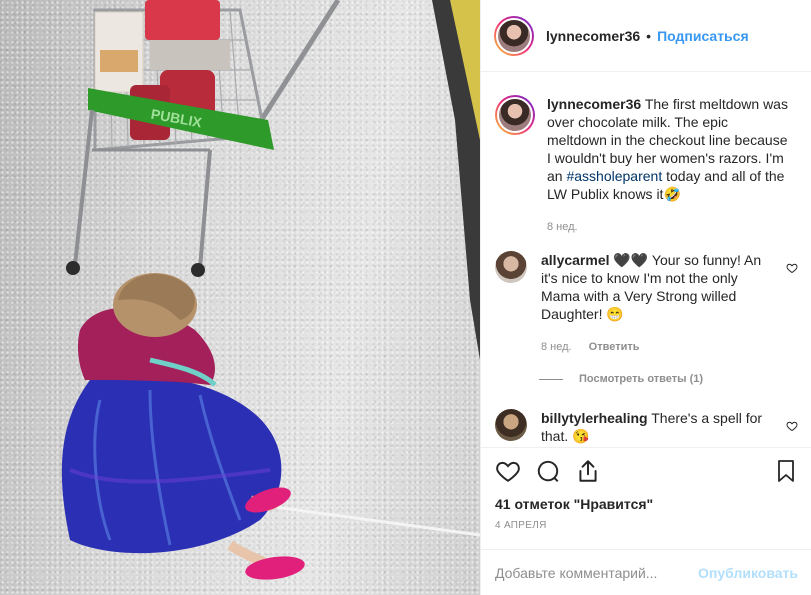 This screenshot has width=811, height=595. What do you see at coordinates (786, 471) in the screenshot?
I see `bookmark-icon` at bounding box center [786, 471].